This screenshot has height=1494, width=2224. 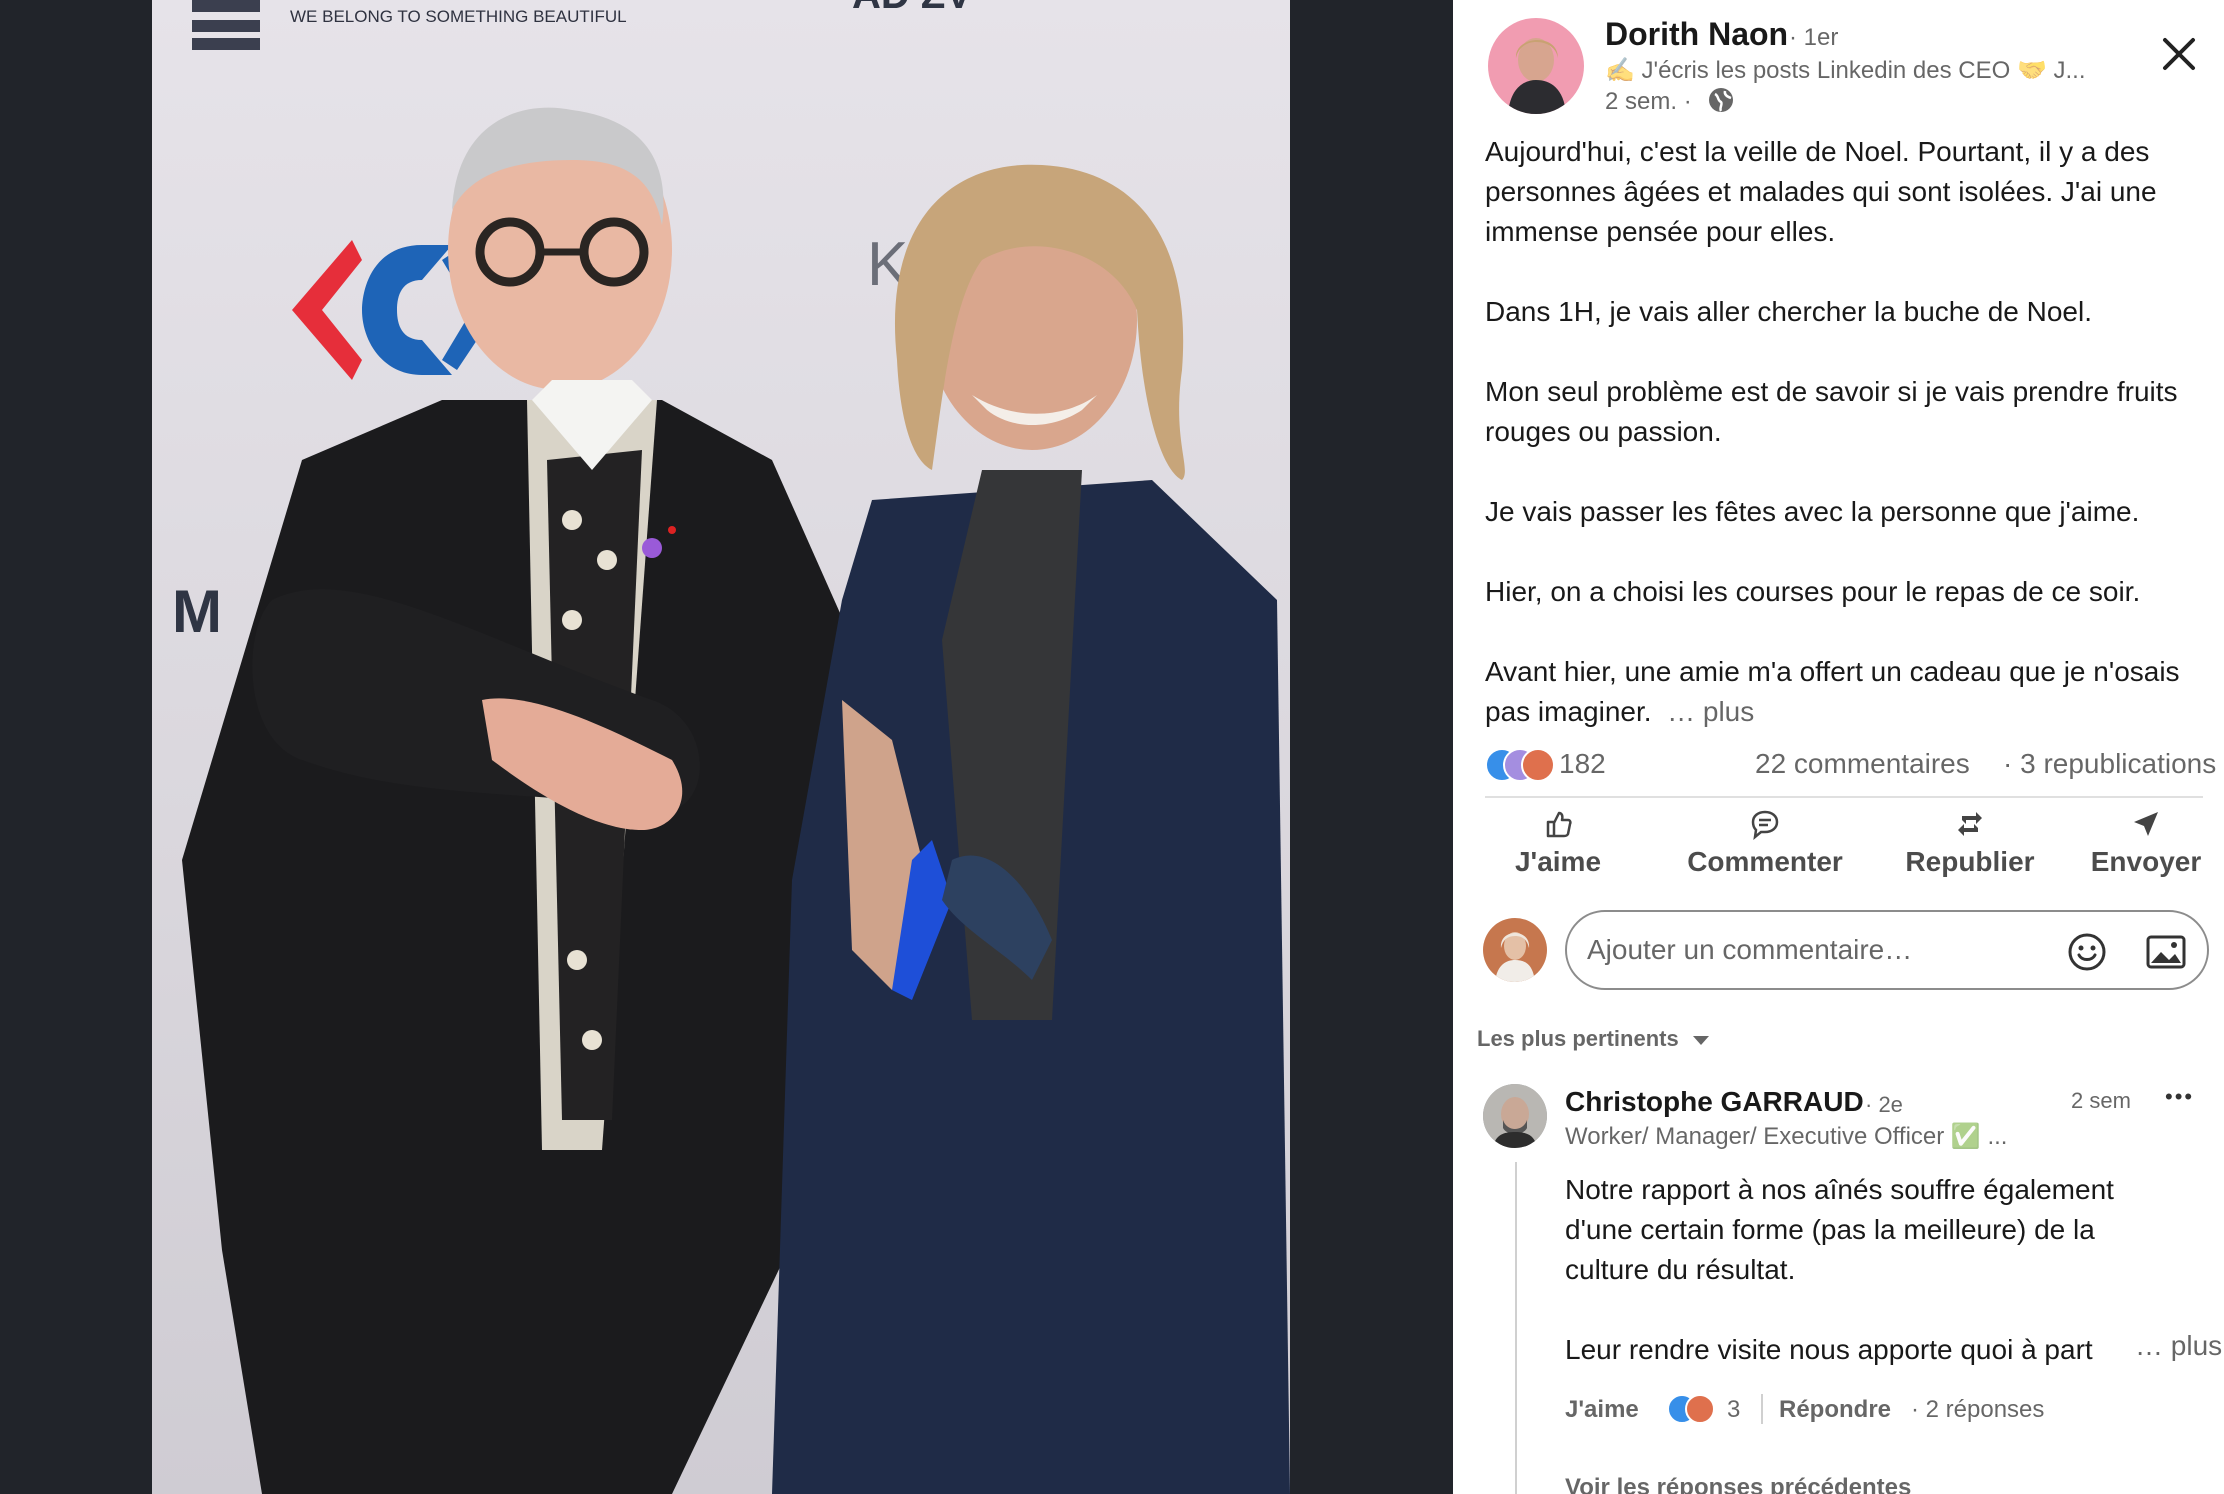 What do you see at coordinates (1680, 1269) in the screenshot?
I see `comment-body-line: culture du résultat.` at bounding box center [1680, 1269].